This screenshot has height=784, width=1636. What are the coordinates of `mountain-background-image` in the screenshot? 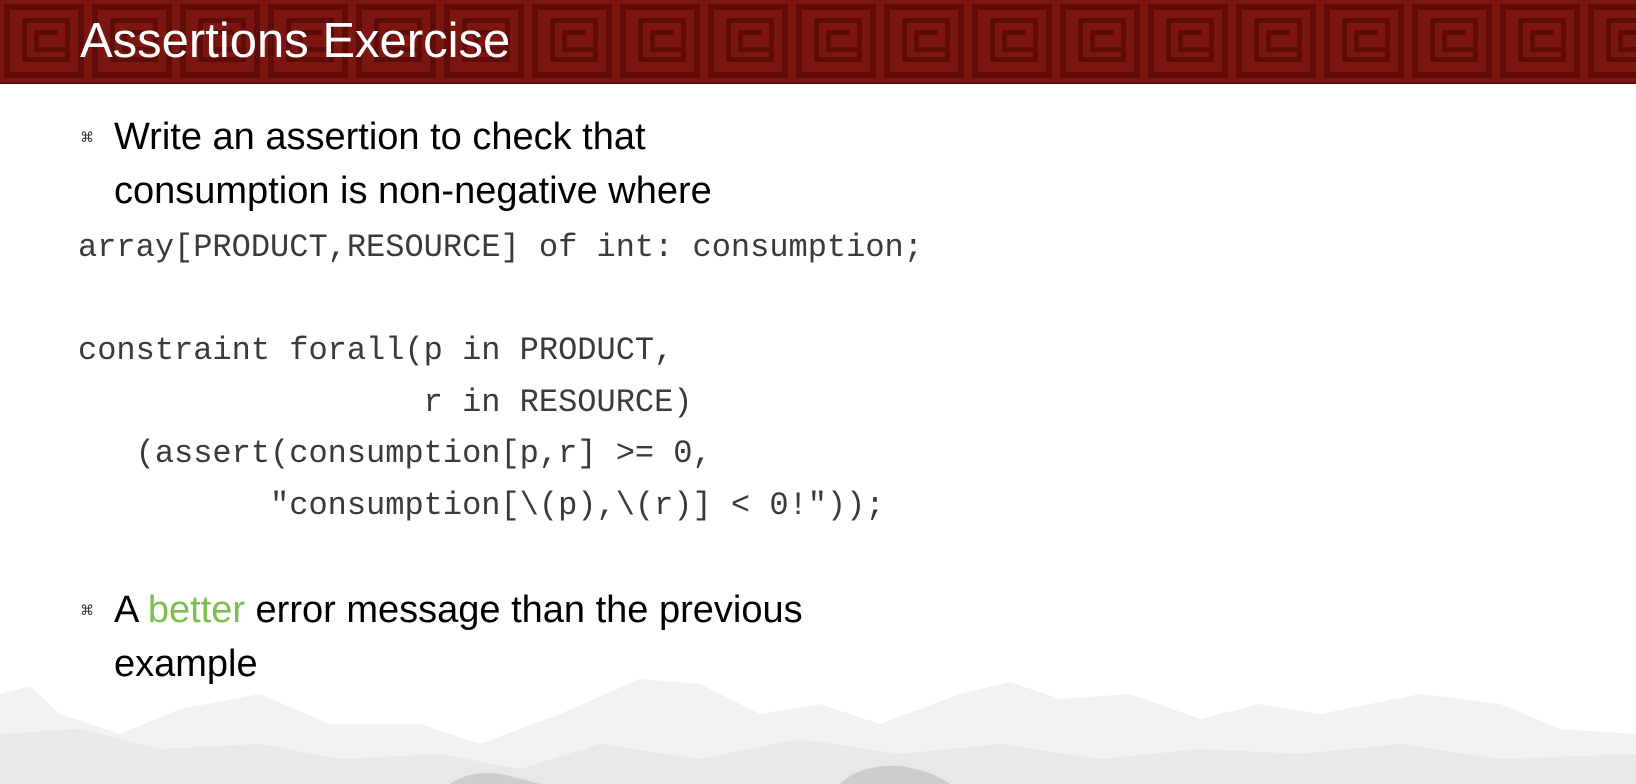 It's located at (818, 731).